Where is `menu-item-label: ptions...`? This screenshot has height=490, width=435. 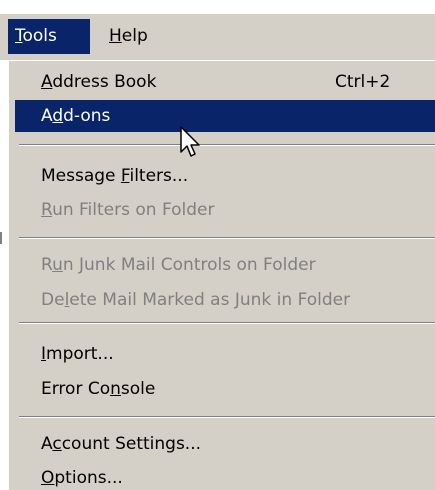
menu-item-label: ptions... is located at coordinates (88, 478).